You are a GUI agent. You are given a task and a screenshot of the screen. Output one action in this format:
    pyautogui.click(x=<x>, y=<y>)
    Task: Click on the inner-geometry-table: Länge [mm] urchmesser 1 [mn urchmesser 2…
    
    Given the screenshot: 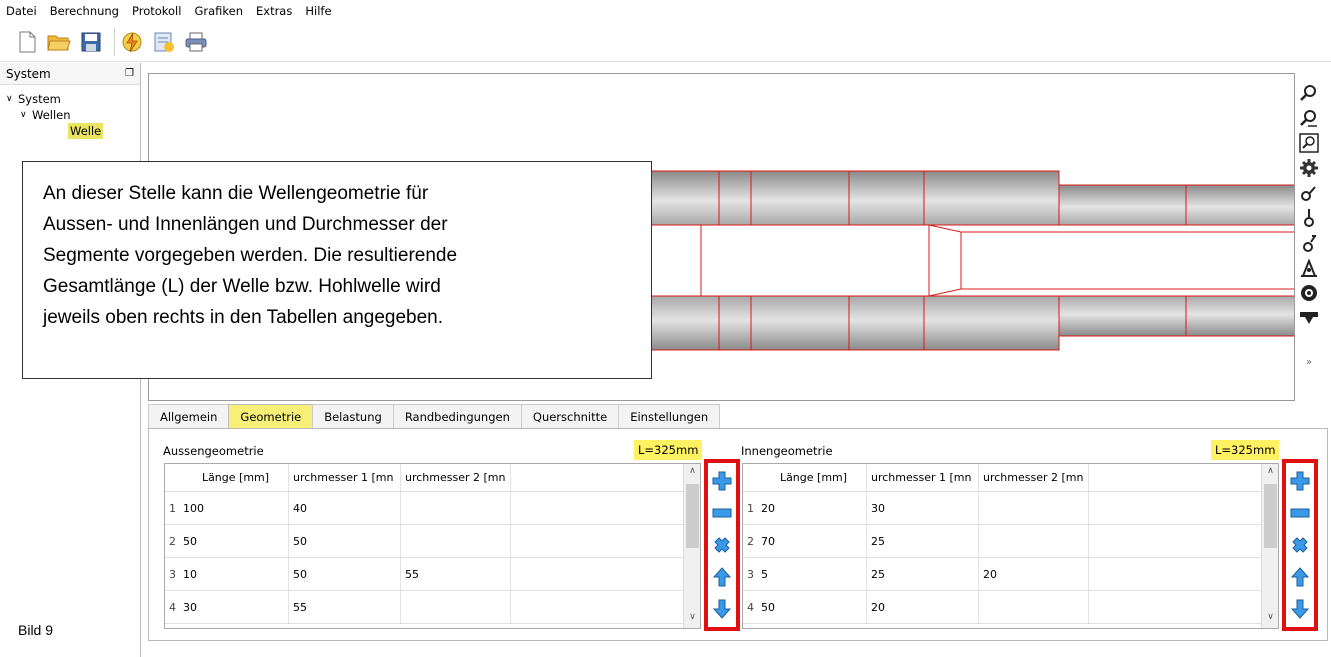 What is the action you would take?
    pyautogui.click(x=1010, y=546)
    